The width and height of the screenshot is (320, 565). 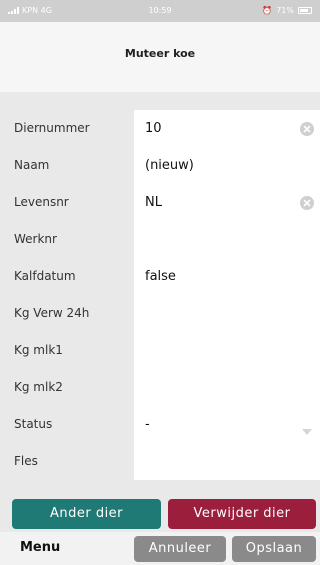 I want to click on field-kalfdatum: Kalfdatum false, so click(x=160, y=276).